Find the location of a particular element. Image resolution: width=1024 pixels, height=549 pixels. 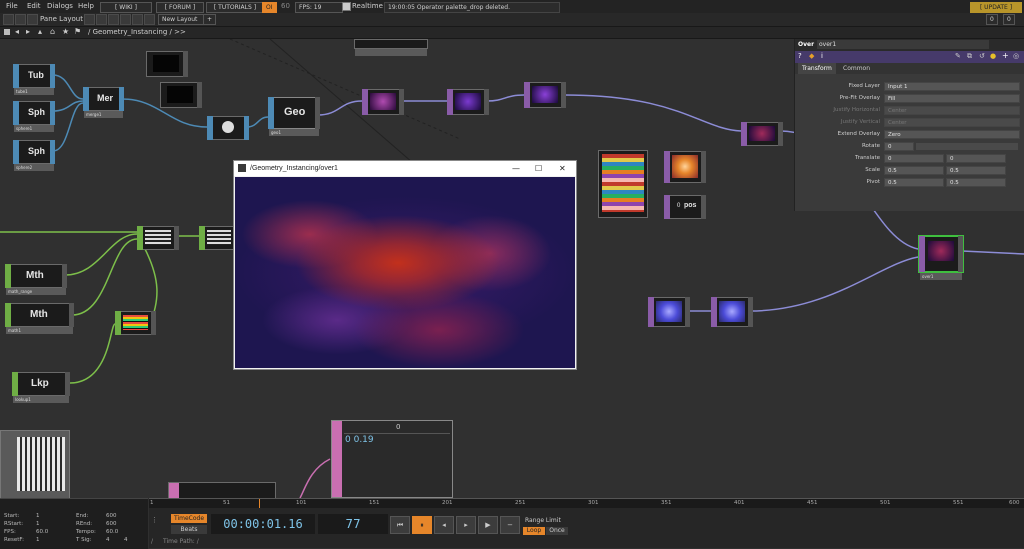

once-button: Once is located at coordinates (557, 531).